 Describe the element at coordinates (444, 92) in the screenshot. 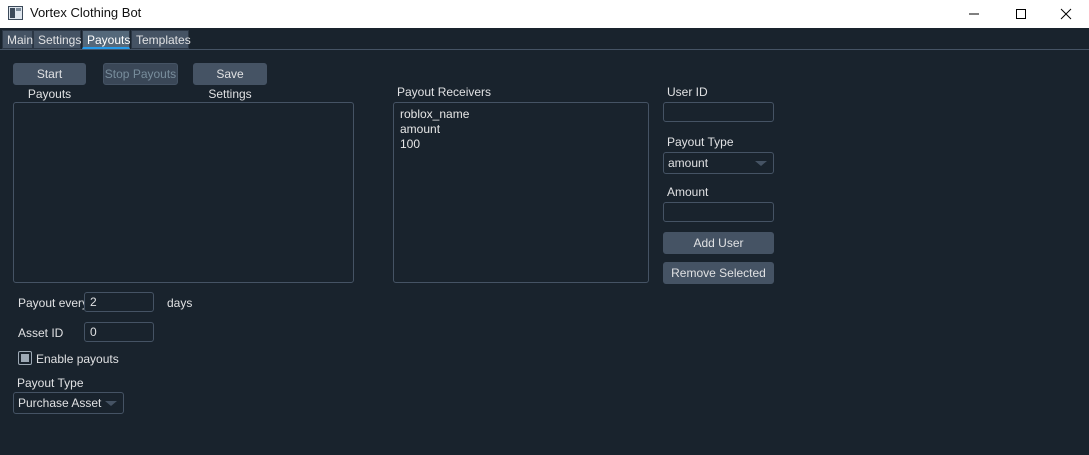

I see `payout-receivers-title: Payout Receivers` at that location.